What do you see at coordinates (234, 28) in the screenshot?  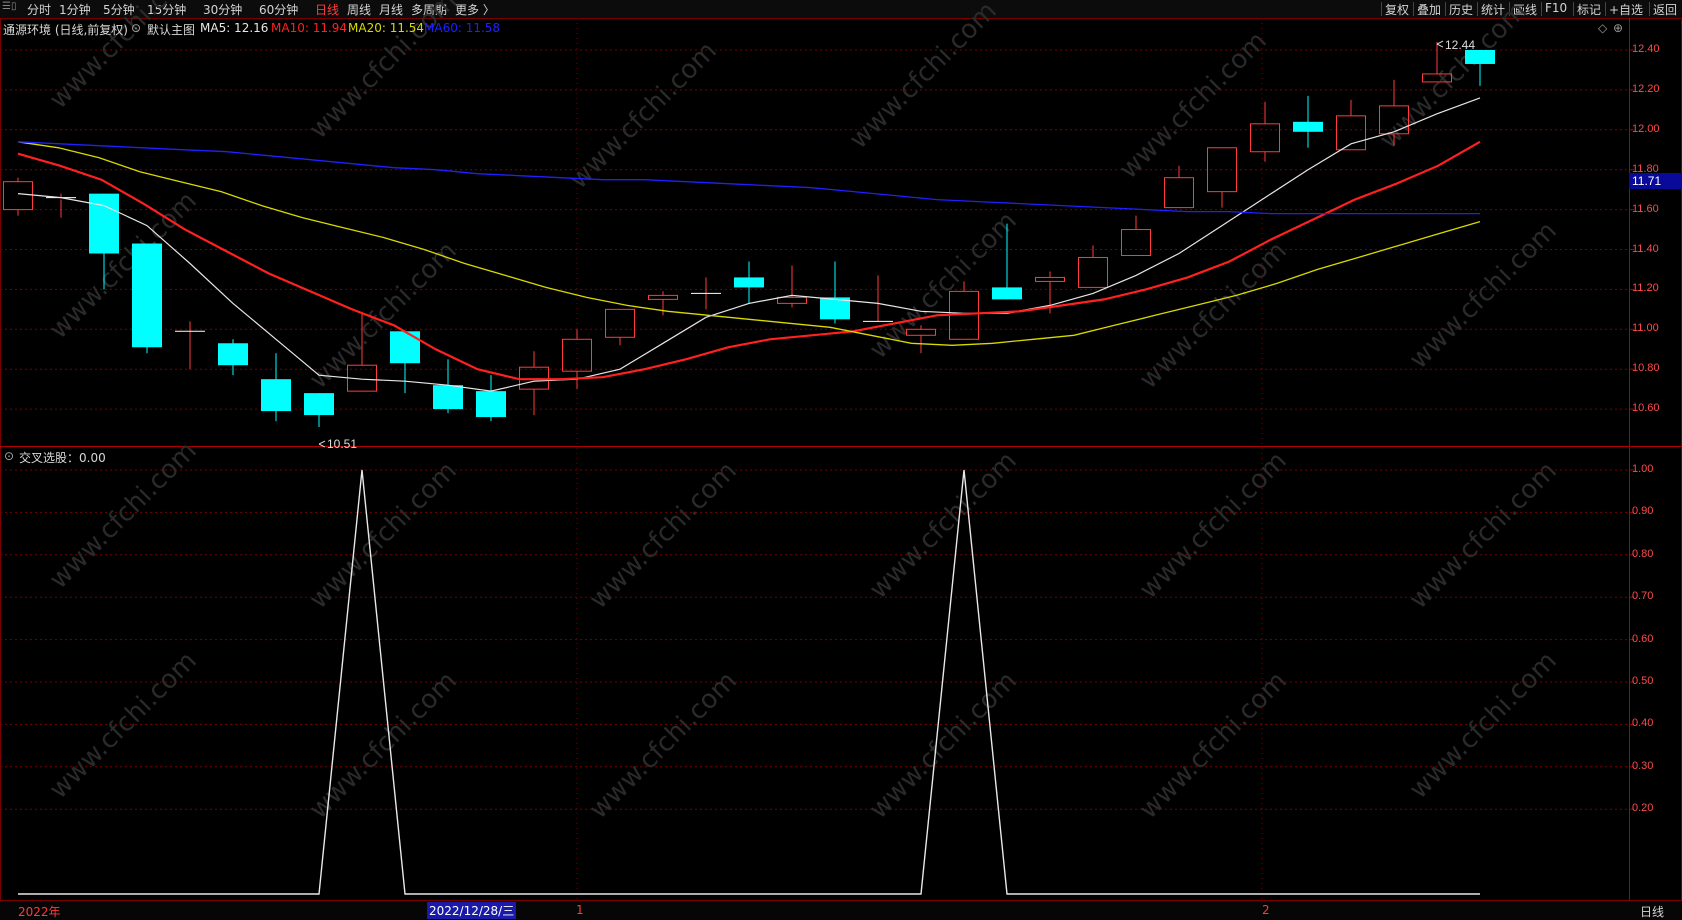 I see `ma5-label: MA5: 12.16` at bounding box center [234, 28].